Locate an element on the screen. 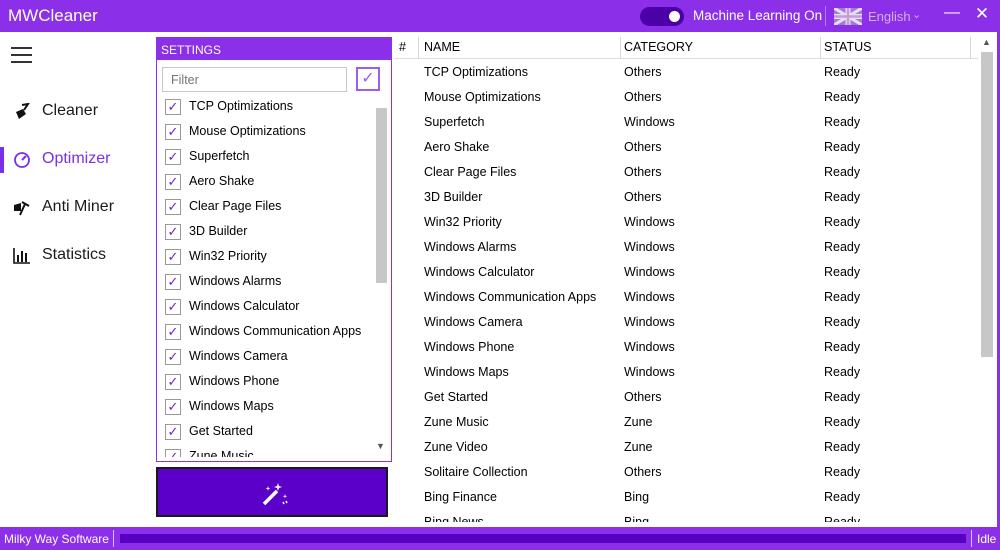 The height and width of the screenshot is (550, 1000). settings-list-item: ✓ TCP Optimizations is located at coordinates (270, 107).